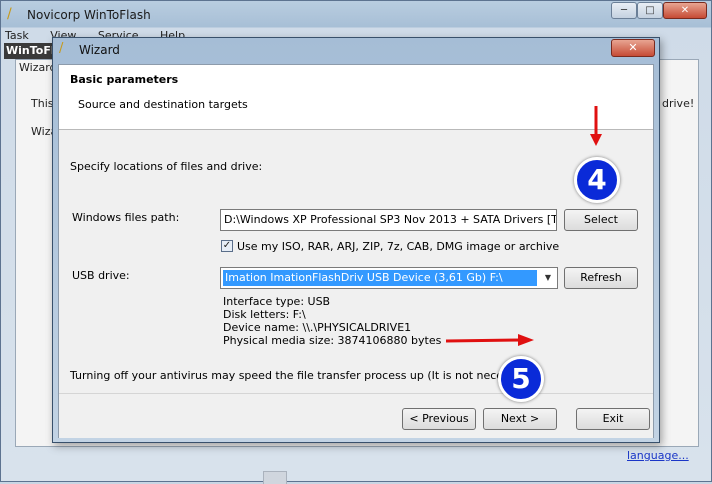  Describe the element at coordinates (332, 340) in the screenshot. I see `physical-media-size-info: Physical media size: 3874106880 bytes` at that location.